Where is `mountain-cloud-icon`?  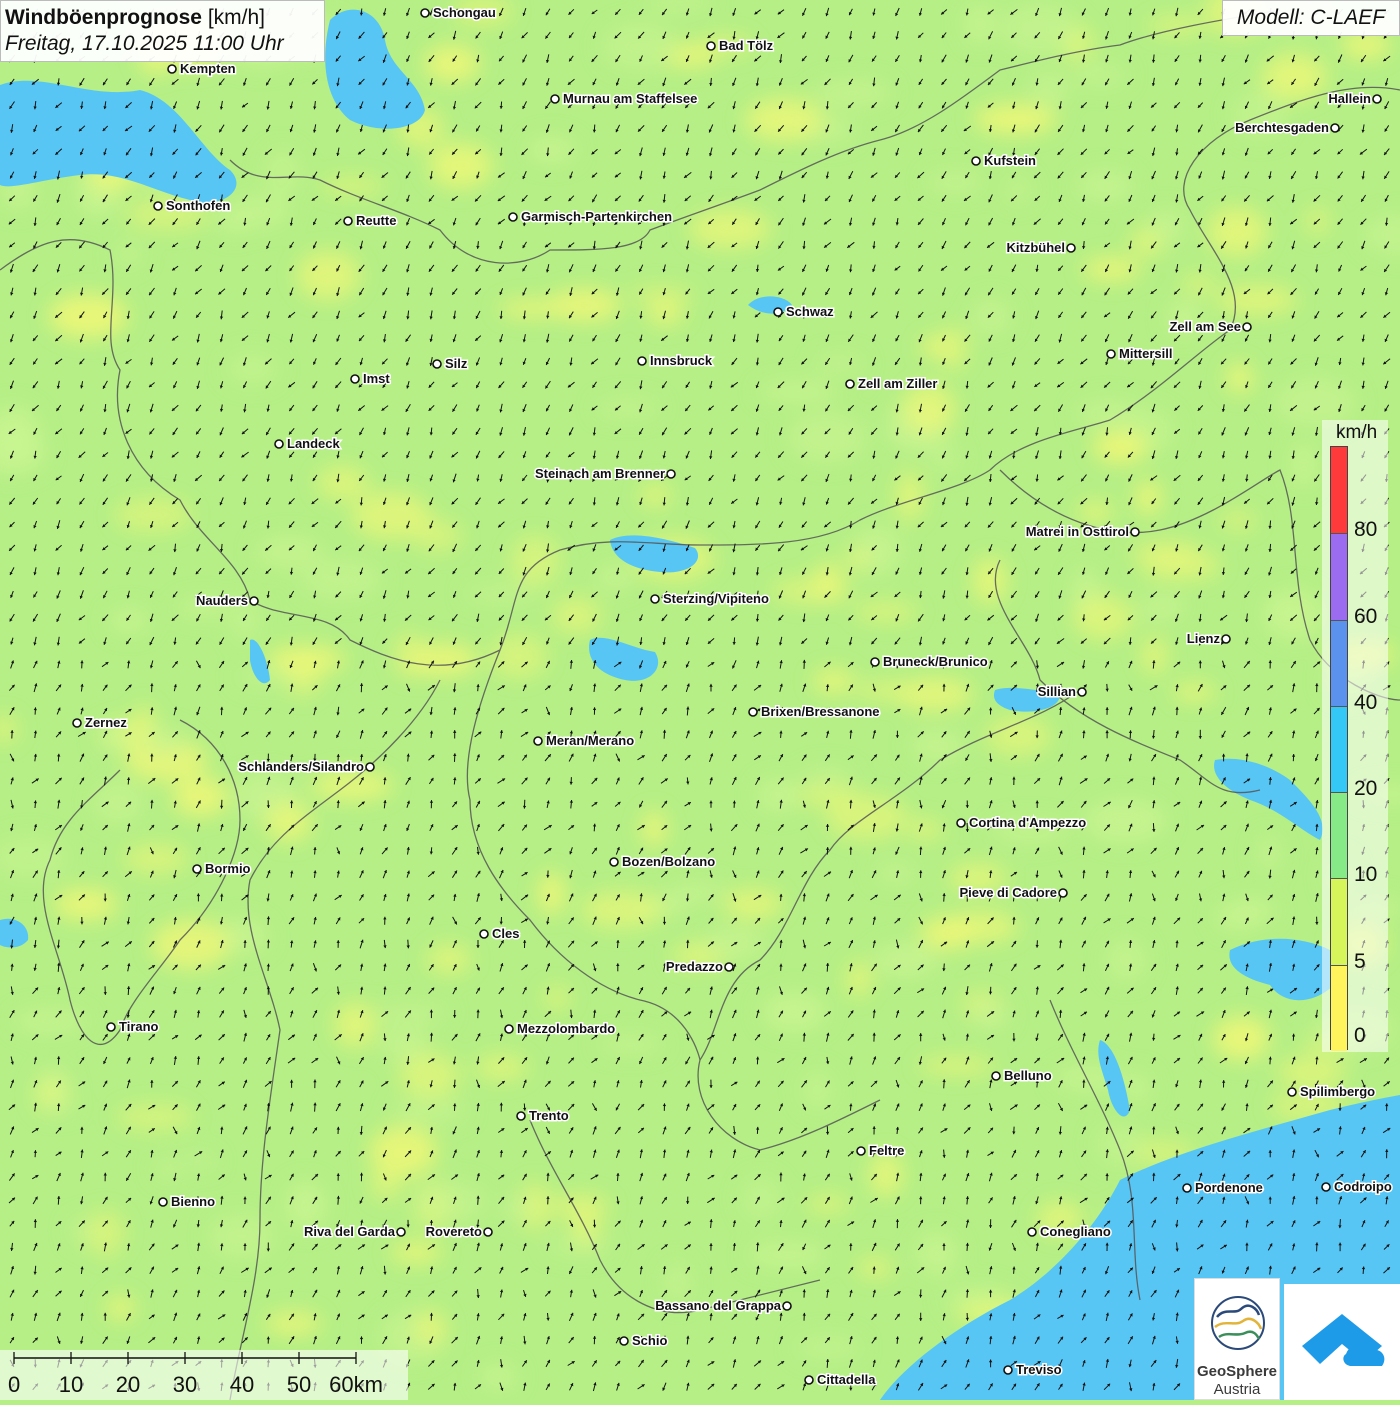
mountain-cloud-icon is located at coordinates (1342, 1342).